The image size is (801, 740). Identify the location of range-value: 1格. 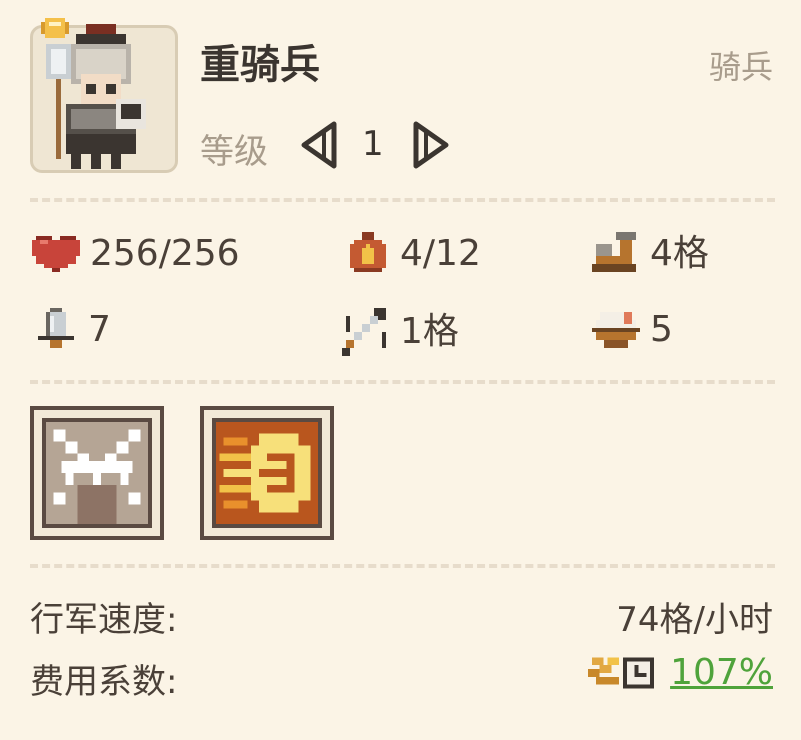
(429, 331).